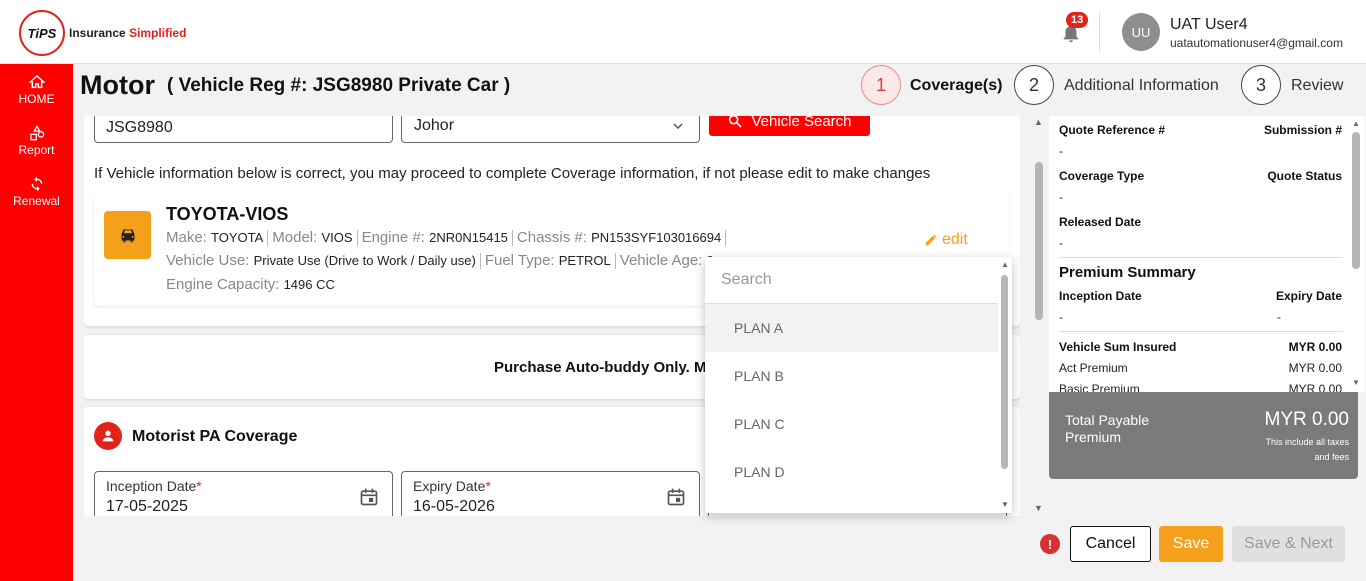 The width and height of the screenshot is (1366, 581). Describe the element at coordinates (36, 99) in the screenshot. I see `sidebar-item-label: HOME` at that location.